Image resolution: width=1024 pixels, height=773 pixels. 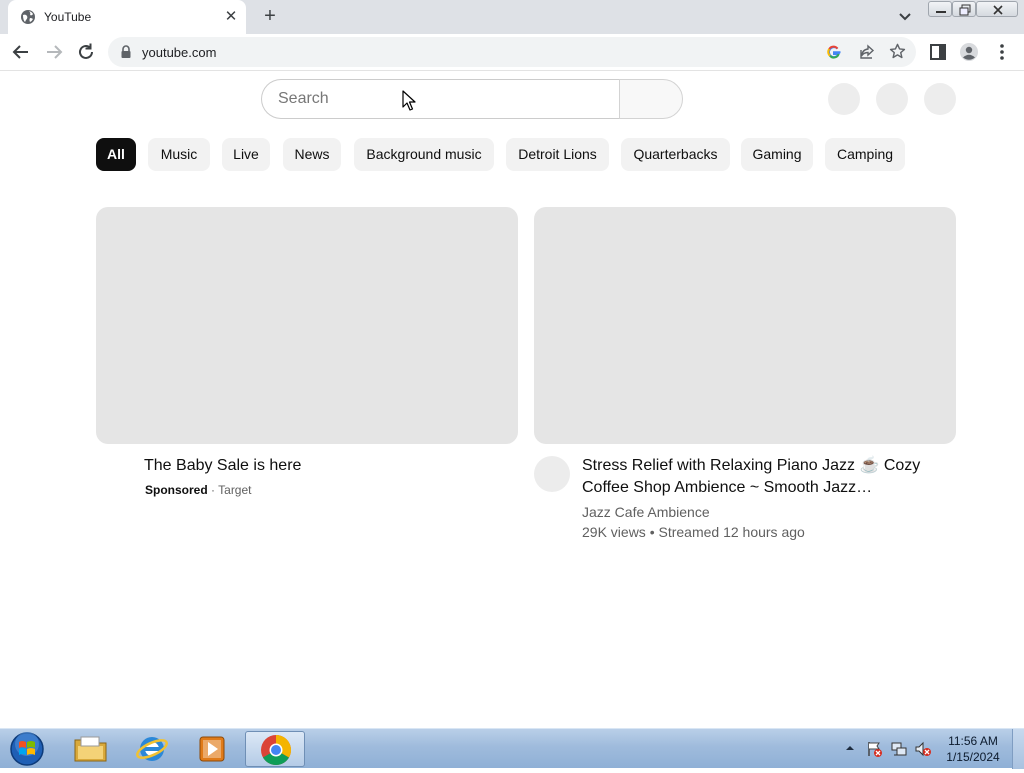 I want to click on channel-name: Jazz Cafe Ambience, so click(x=646, y=512).